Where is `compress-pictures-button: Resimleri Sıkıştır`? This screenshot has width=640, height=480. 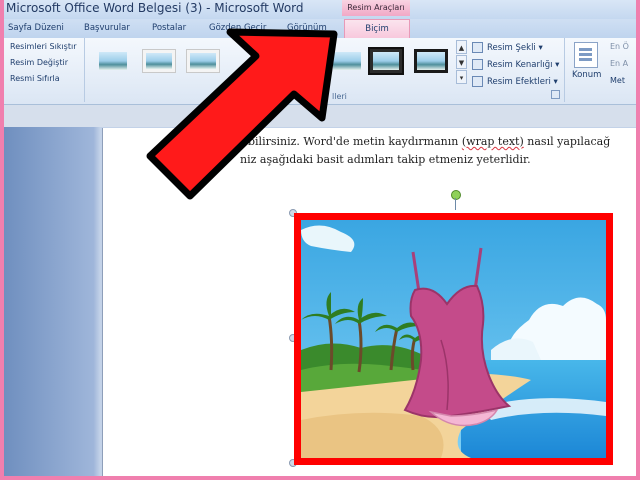
compress-pictures-button: Resimleri Sıkıştır is located at coordinates (43, 46).